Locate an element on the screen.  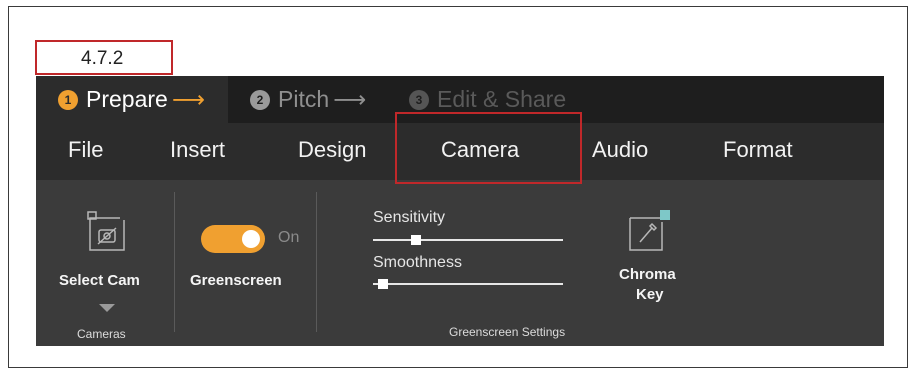
version-label: 4.7.2 is located at coordinates (102, 58).